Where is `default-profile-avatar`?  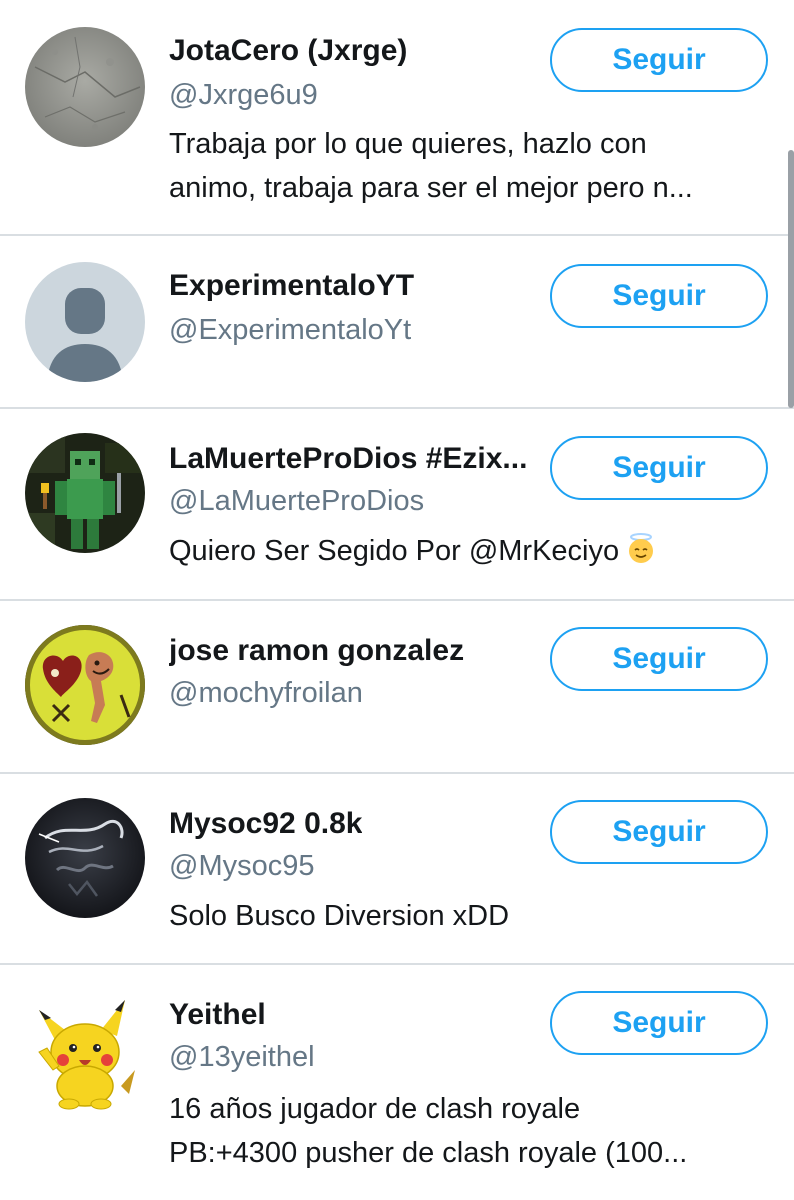 default-profile-avatar is located at coordinates (85, 322).